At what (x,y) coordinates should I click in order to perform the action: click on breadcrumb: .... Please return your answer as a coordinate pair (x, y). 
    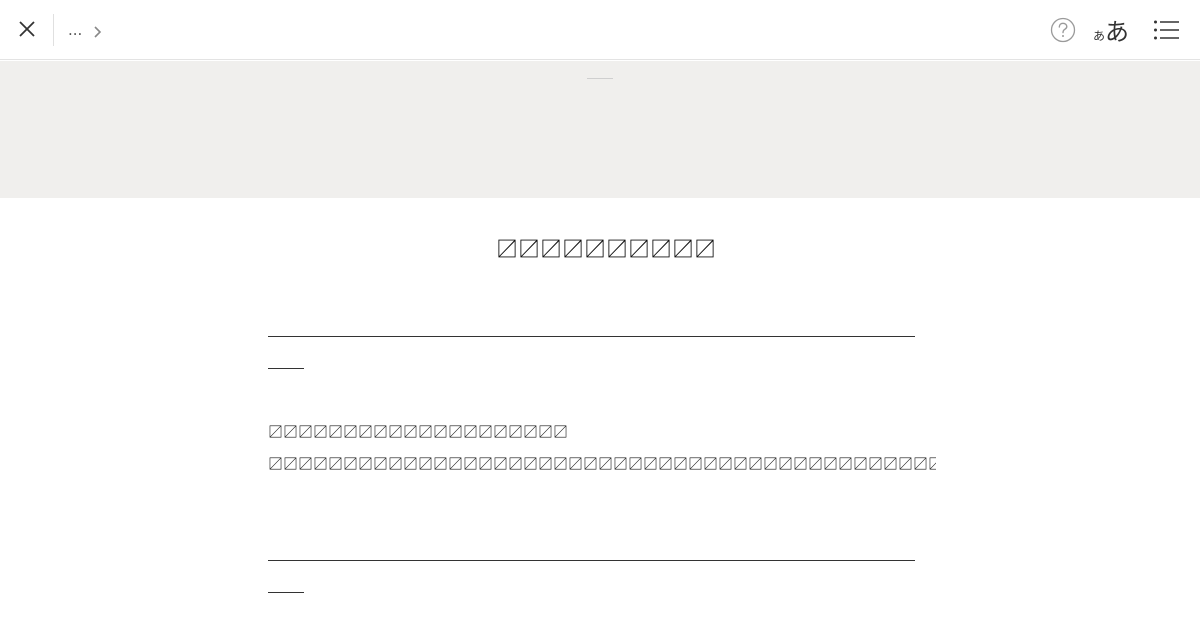
    Looking at the image, I should click on (86, 30).